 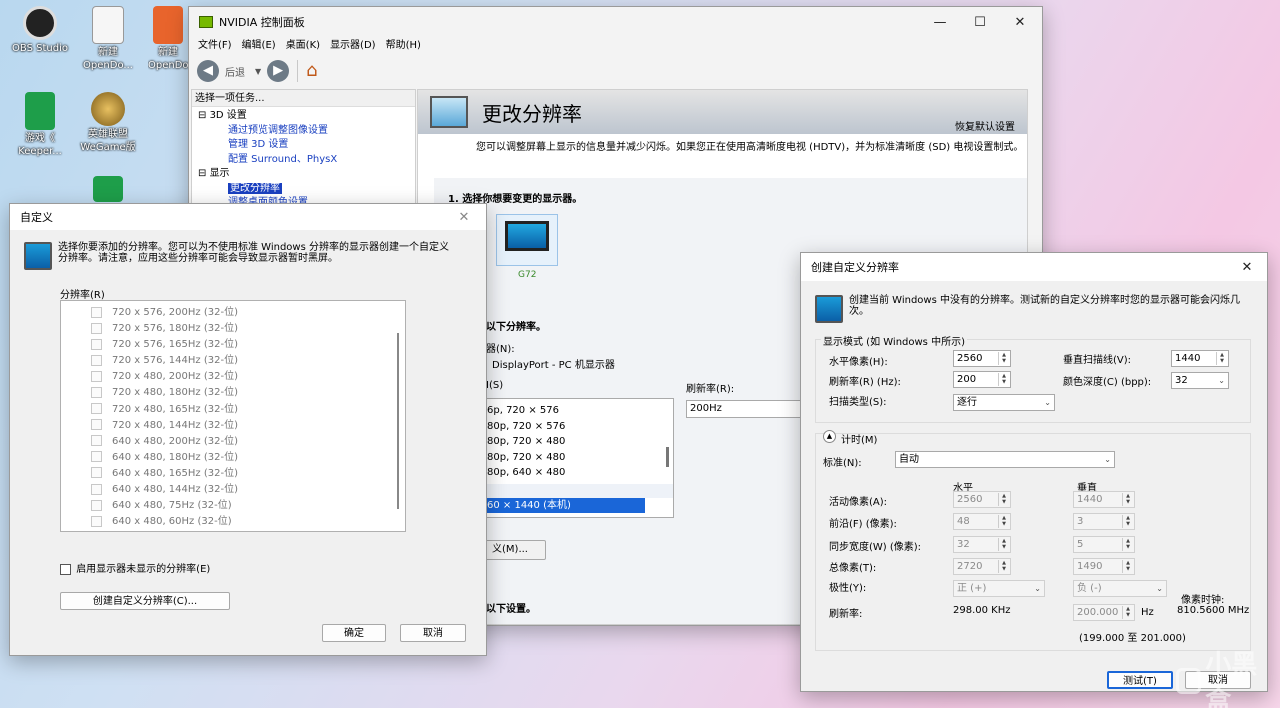 I want to click on resolution-row: 720 x 576, 200Hz (32-位), so click(x=233, y=313).